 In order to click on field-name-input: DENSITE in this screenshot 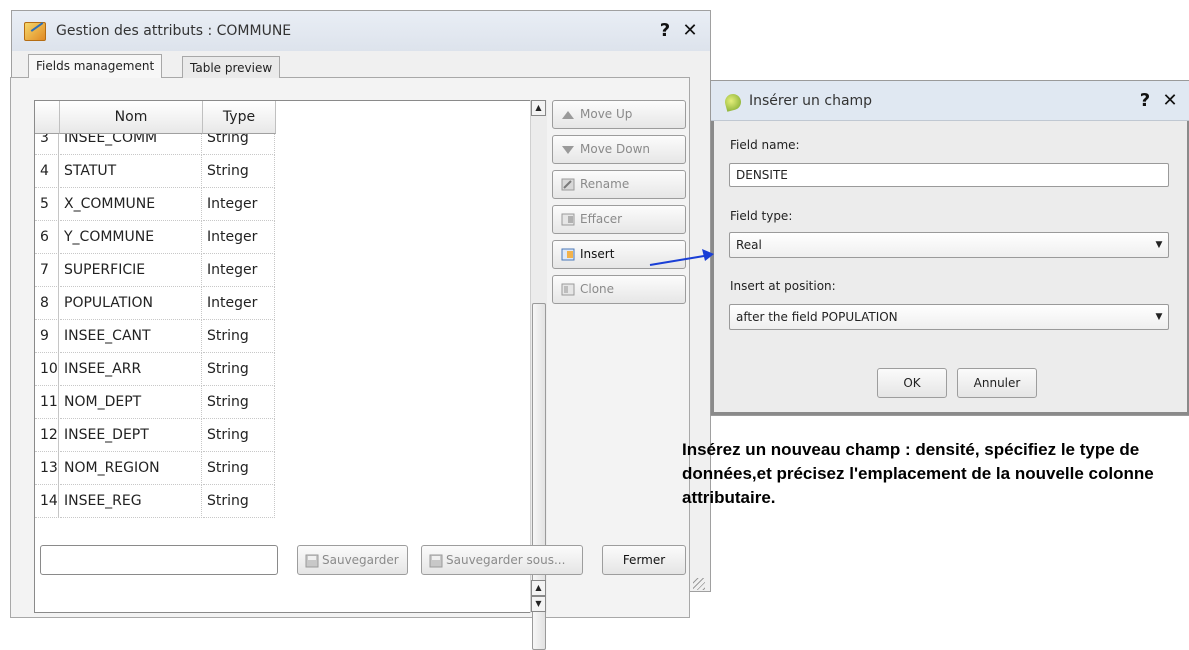, I will do `click(949, 175)`.